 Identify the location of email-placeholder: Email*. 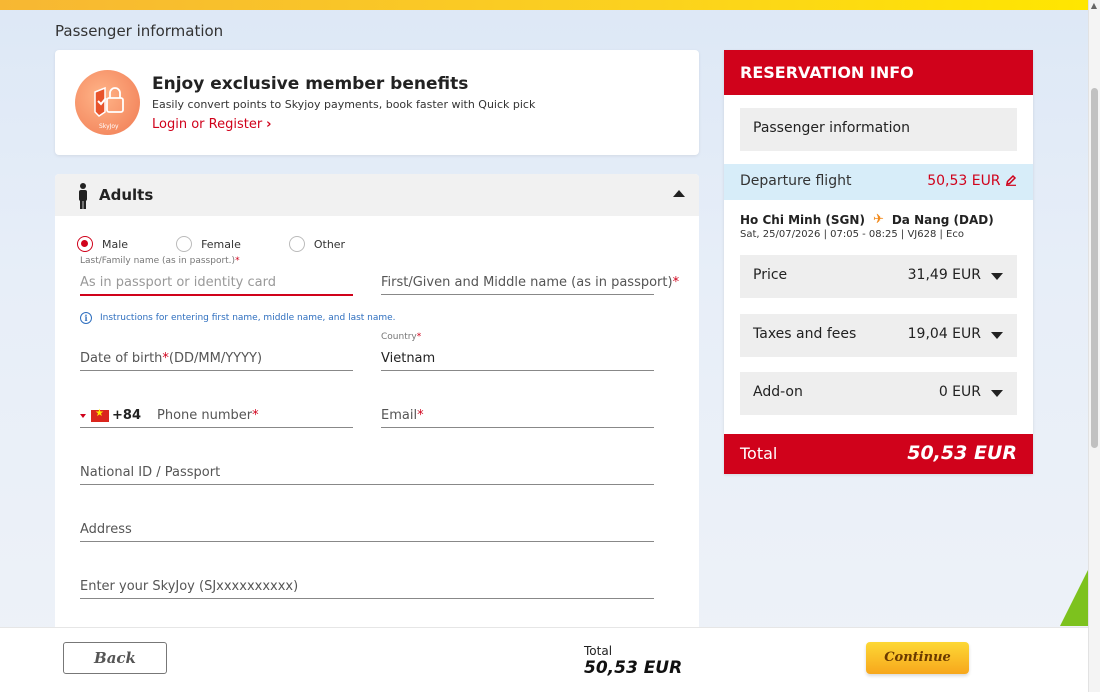
(402, 415).